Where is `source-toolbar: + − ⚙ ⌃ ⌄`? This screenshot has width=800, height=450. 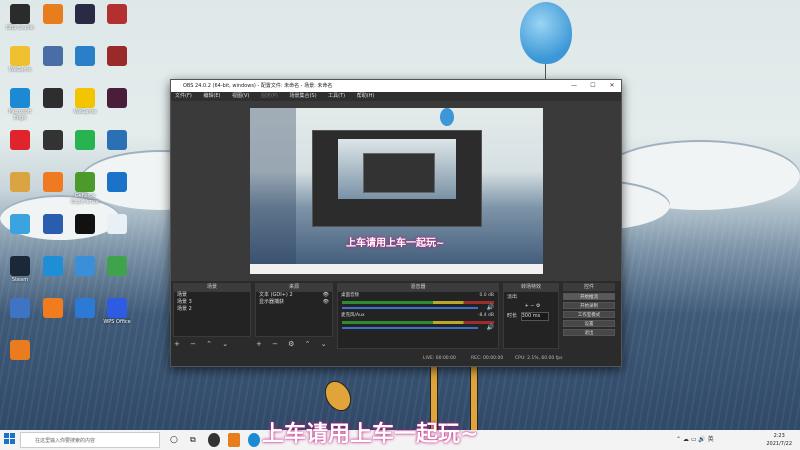 source-toolbar: + − ⚙ ⌃ ⌄ is located at coordinates (293, 344).